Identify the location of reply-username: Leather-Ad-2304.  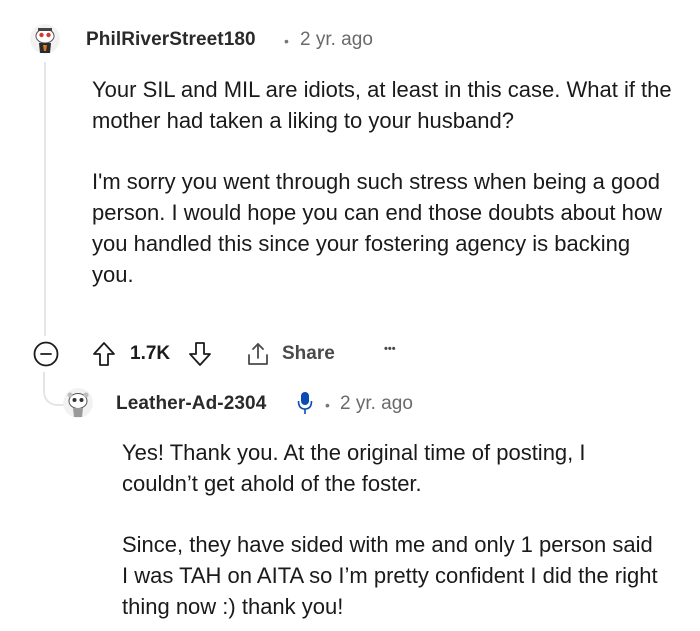
(191, 404).